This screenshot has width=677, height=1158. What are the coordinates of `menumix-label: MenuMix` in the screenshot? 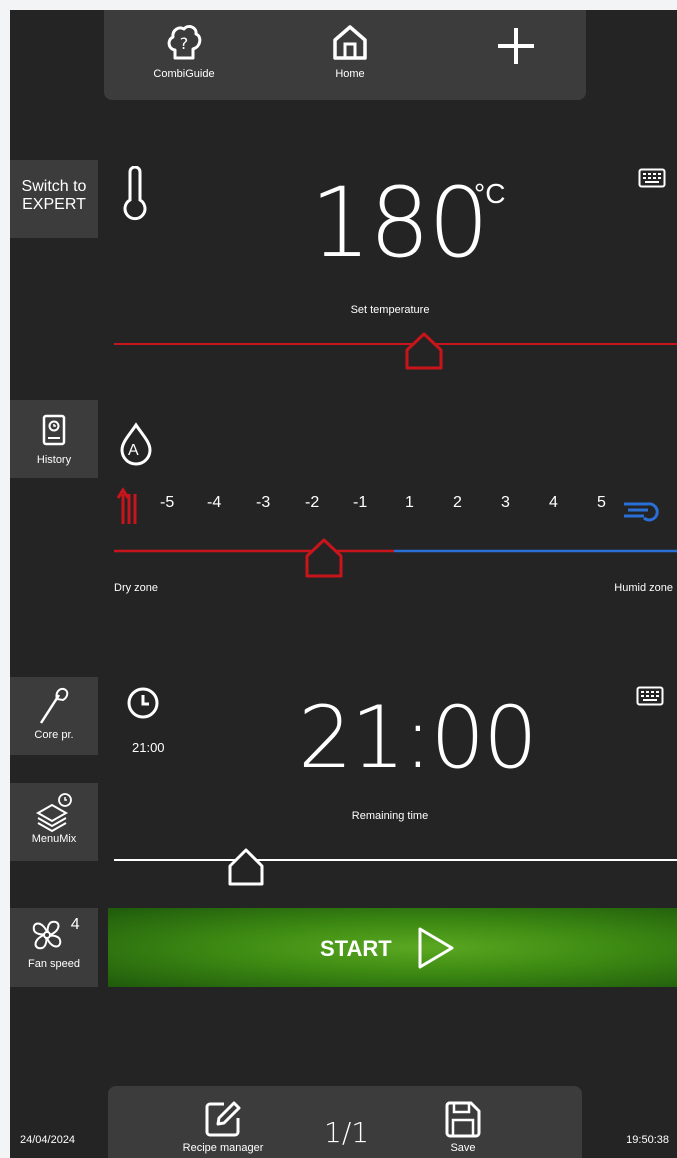 It's located at (54, 839).